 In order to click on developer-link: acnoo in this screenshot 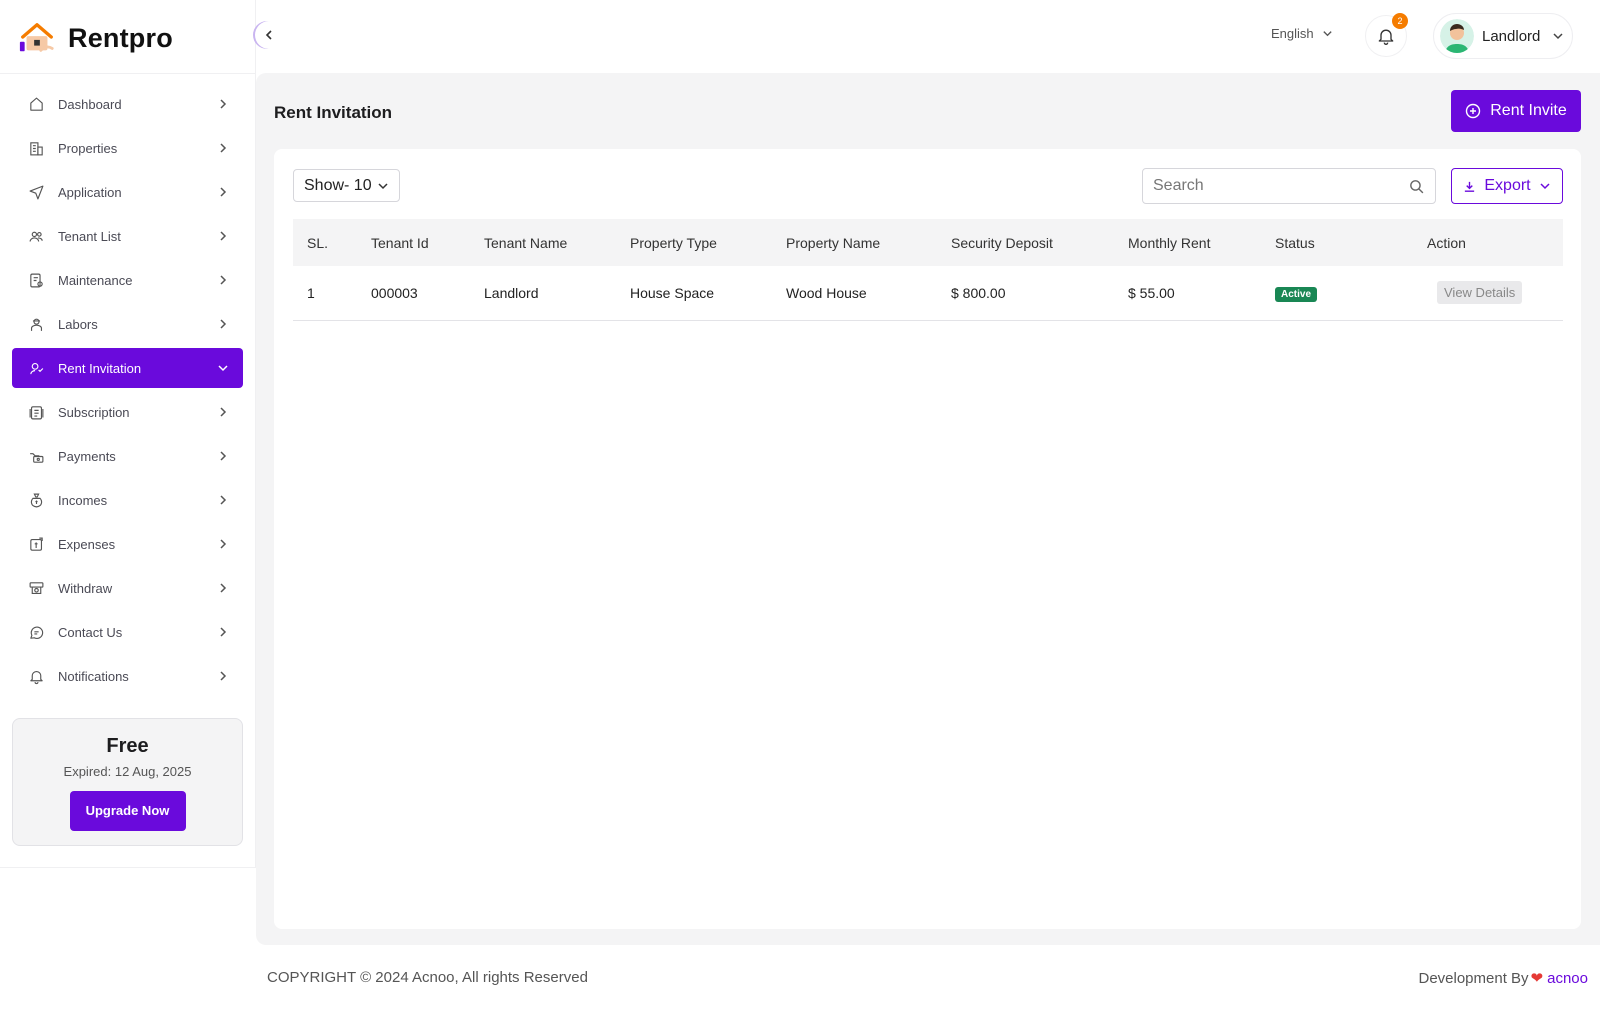, I will do `click(1567, 978)`.